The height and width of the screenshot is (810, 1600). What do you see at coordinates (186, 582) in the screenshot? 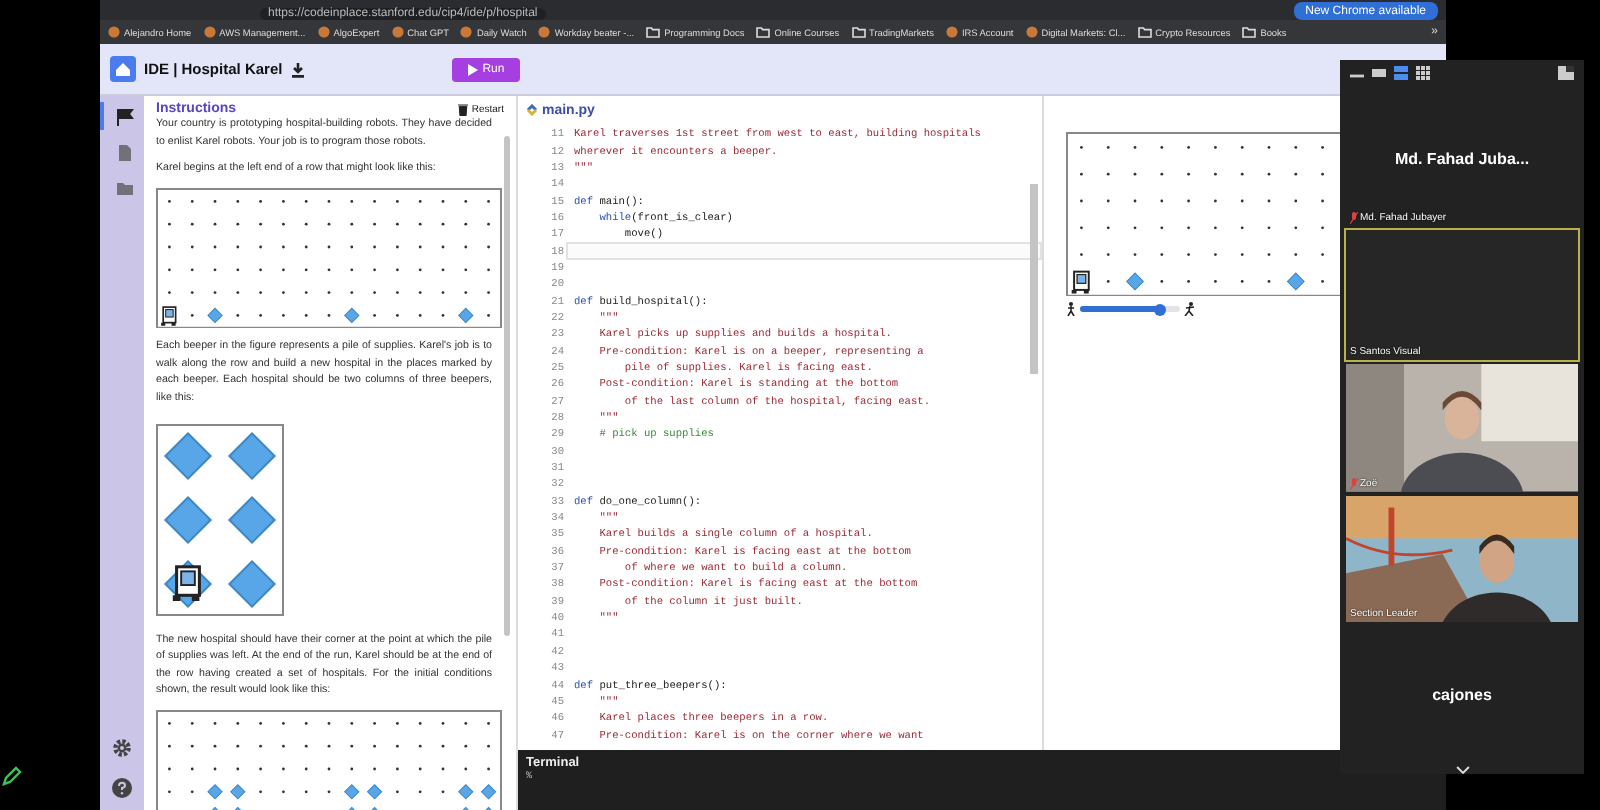
I see `robot-icon` at bounding box center [186, 582].